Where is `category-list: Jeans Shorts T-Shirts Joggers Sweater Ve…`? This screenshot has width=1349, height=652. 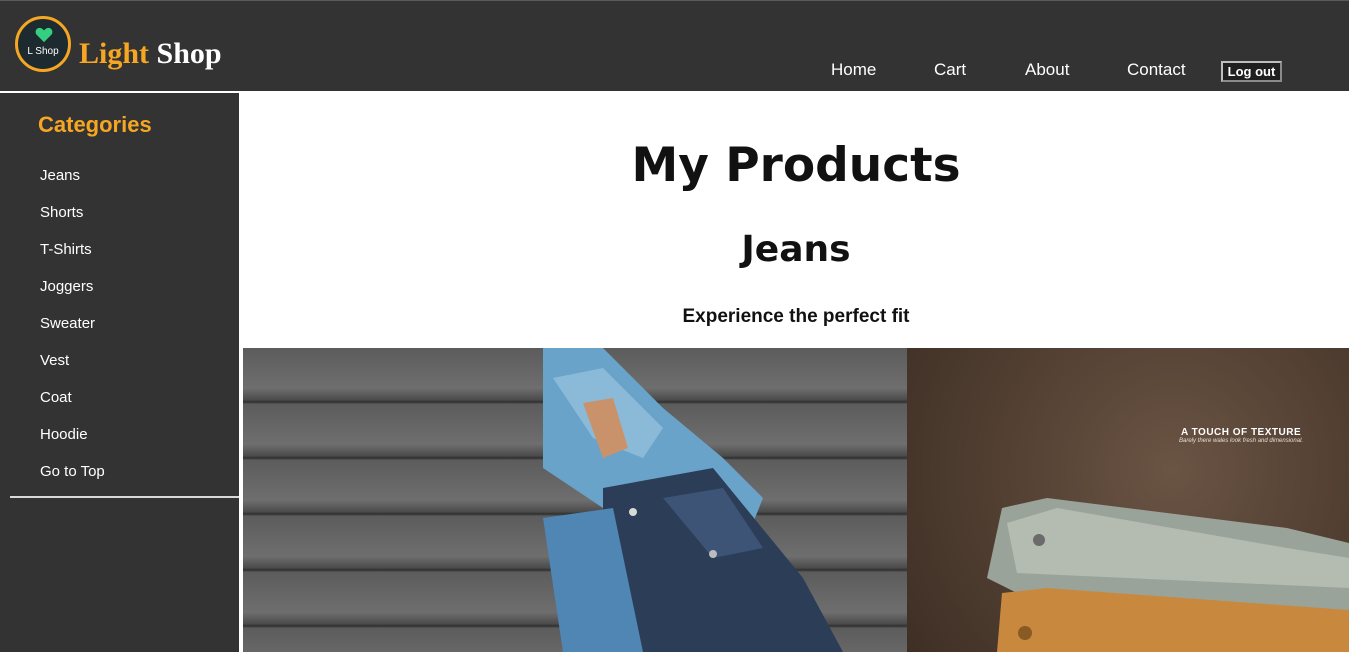
category-list: Jeans Shorts T-Shirts Joggers Sweater Ve… is located at coordinates (72, 333).